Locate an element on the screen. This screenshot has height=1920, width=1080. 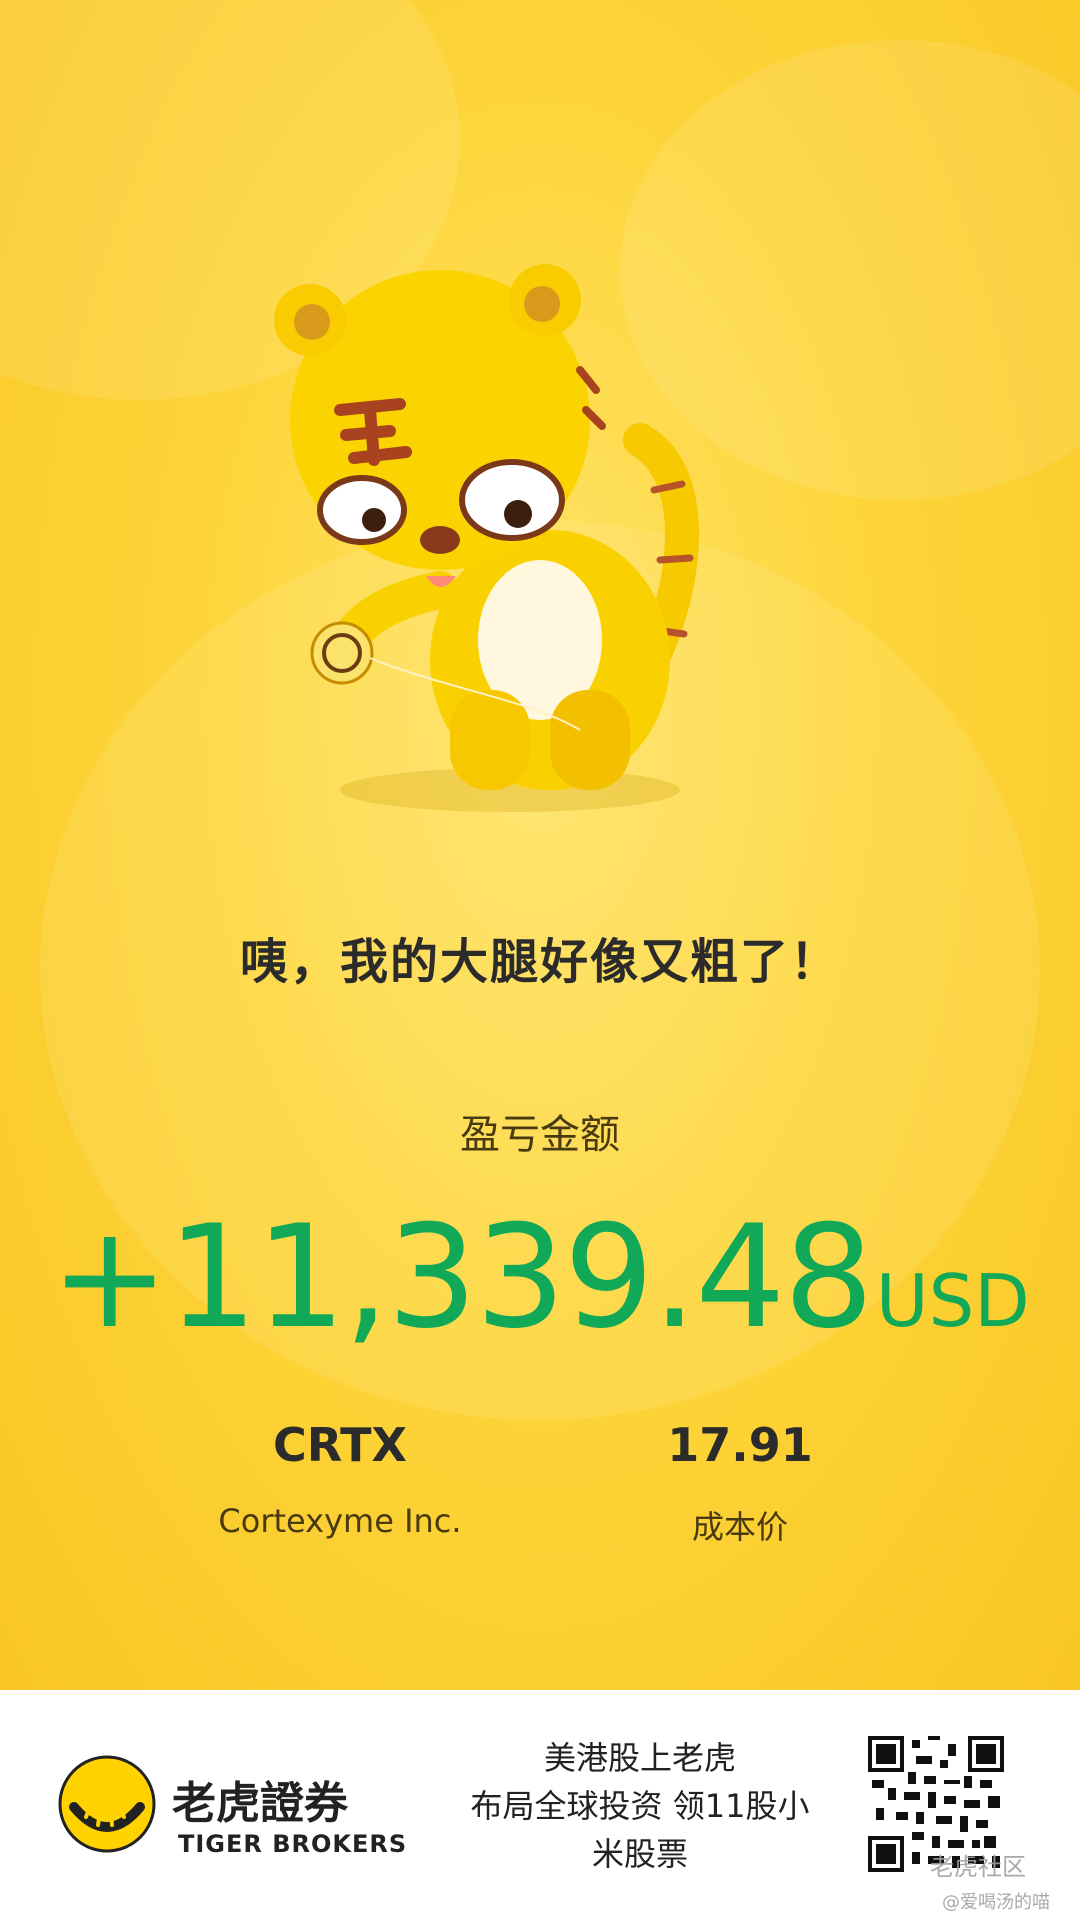
stock-company-name: Cortexyme Inc. is located at coordinates (340, 1521).